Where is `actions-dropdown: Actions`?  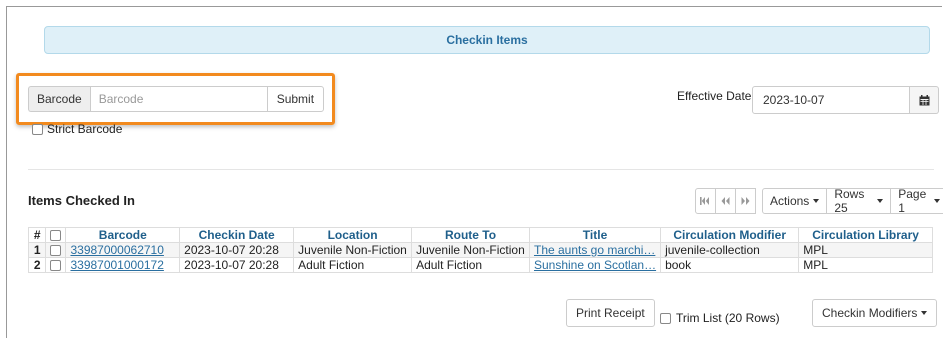
actions-dropdown: Actions is located at coordinates (794, 201).